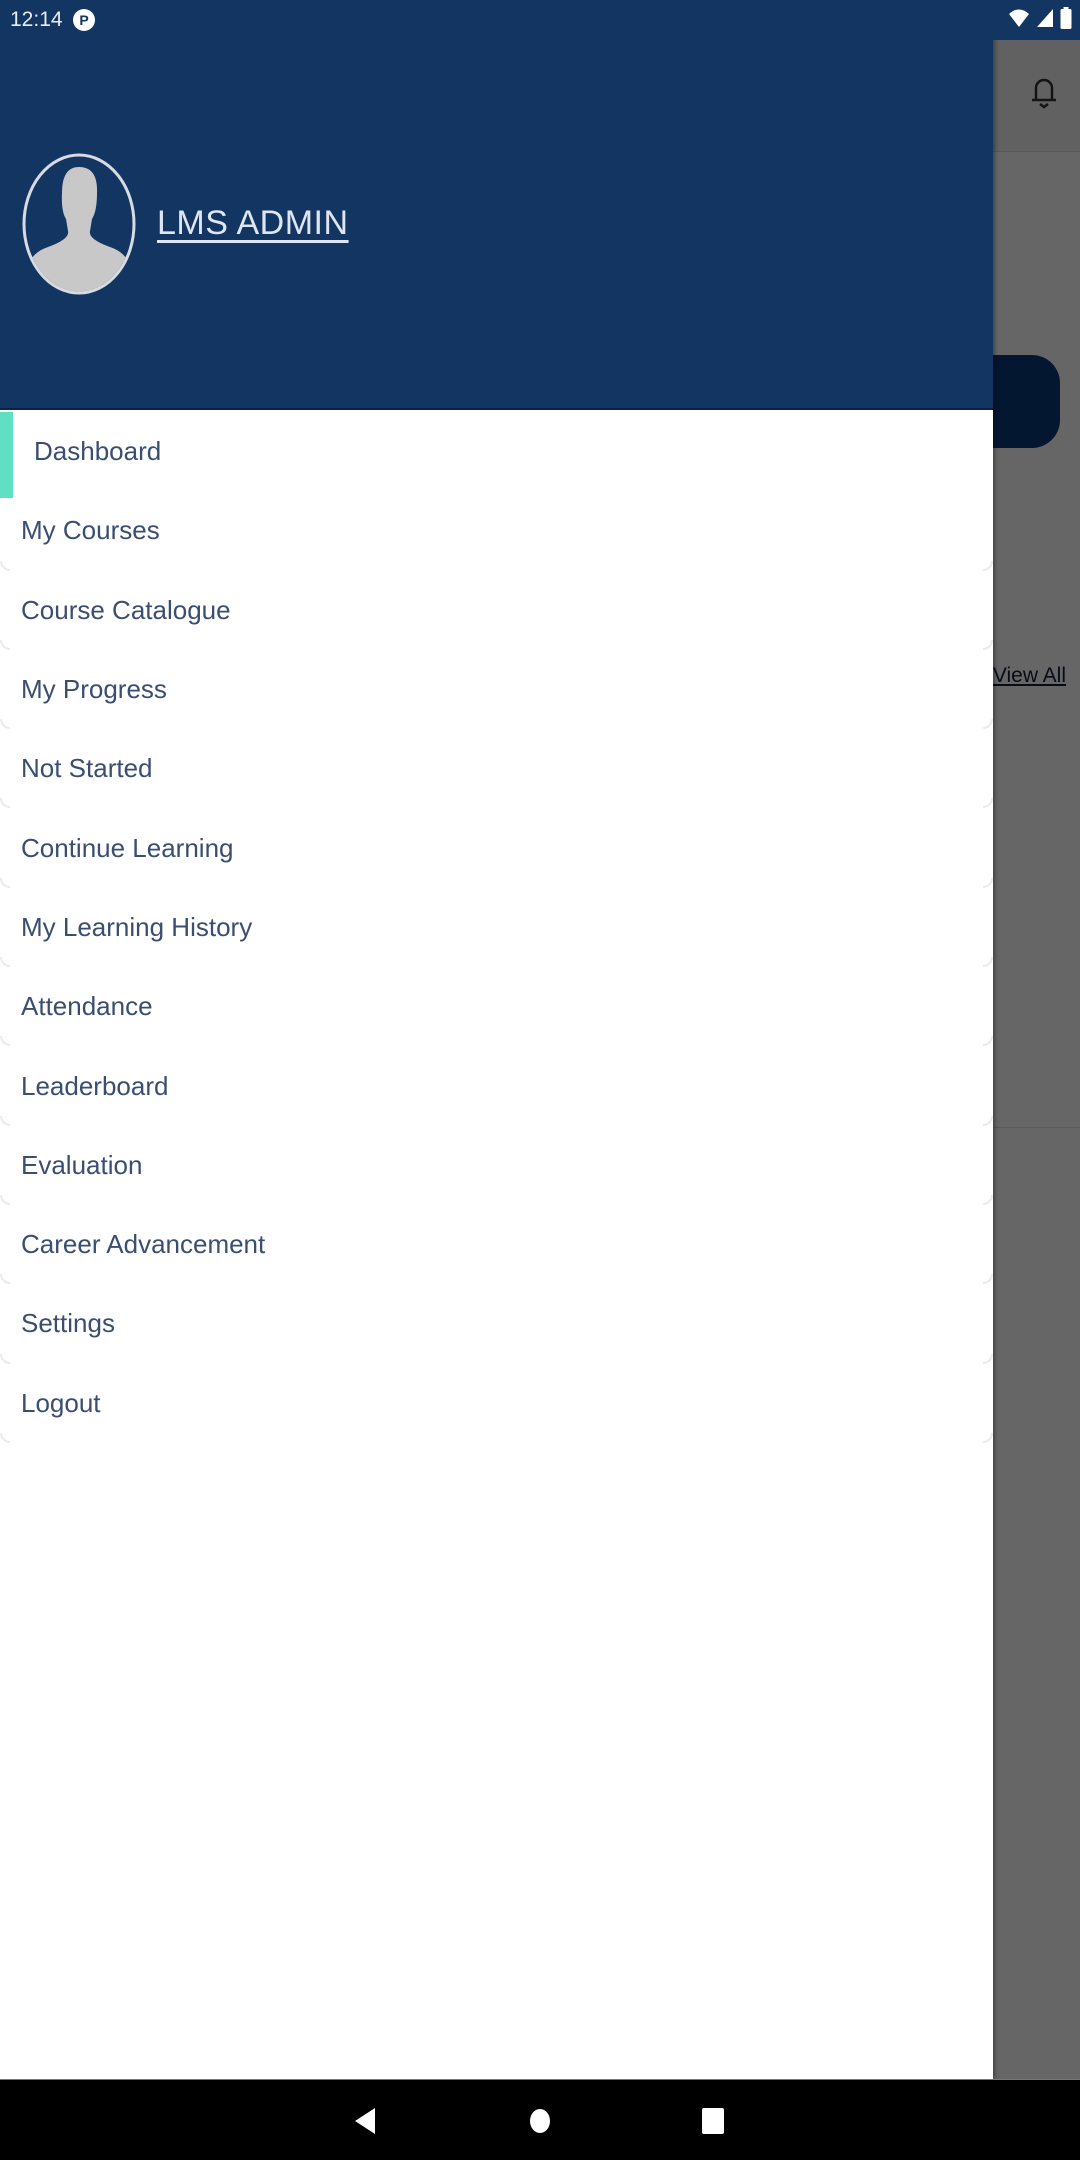 This screenshot has width=1080, height=2160. Describe the element at coordinates (79, 224) in the screenshot. I see `user-avatar-icon` at that location.